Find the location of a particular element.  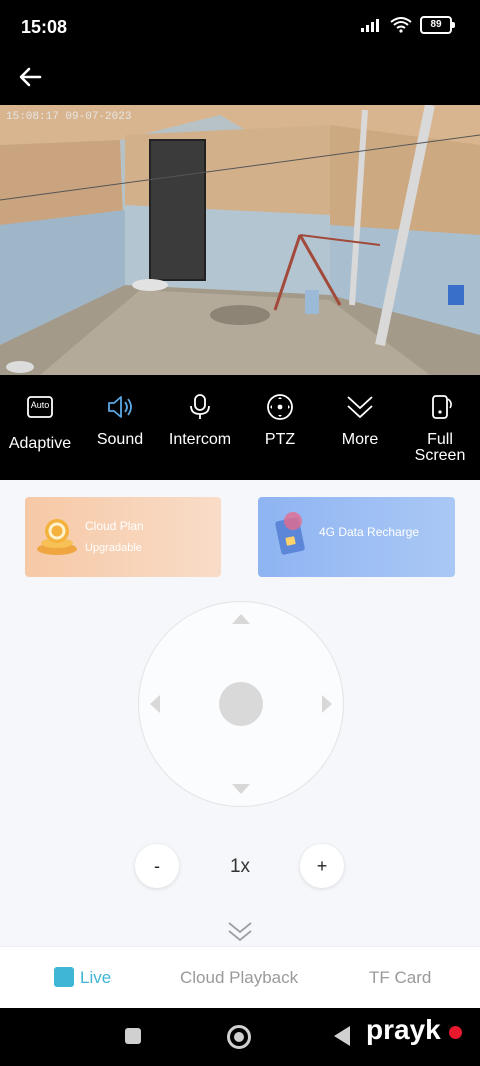

system-back-button is located at coordinates (342, 1036).